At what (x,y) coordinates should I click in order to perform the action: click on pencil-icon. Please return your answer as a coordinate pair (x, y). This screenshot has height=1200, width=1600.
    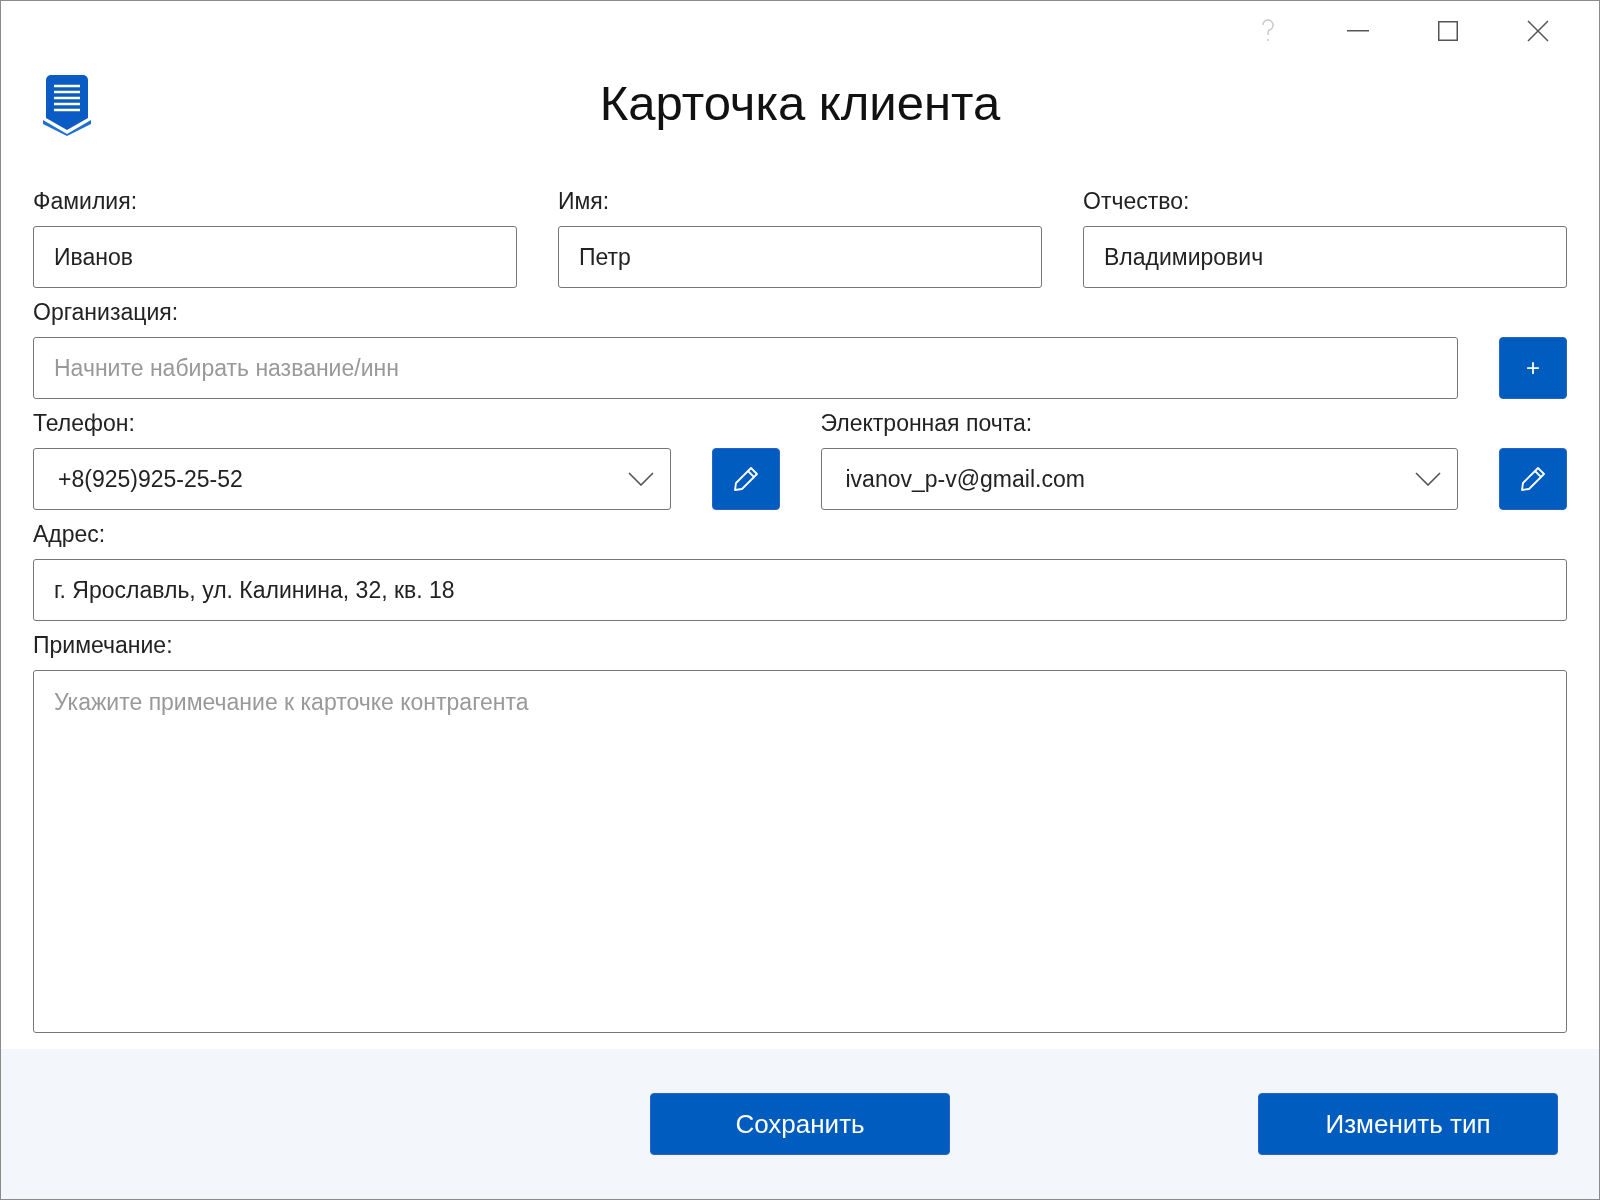
    Looking at the image, I should click on (1533, 479).